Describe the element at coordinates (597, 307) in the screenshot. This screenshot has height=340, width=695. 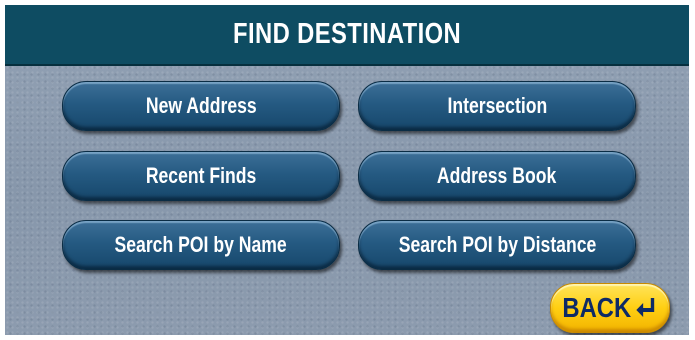
I see `back-label: BACK` at that location.